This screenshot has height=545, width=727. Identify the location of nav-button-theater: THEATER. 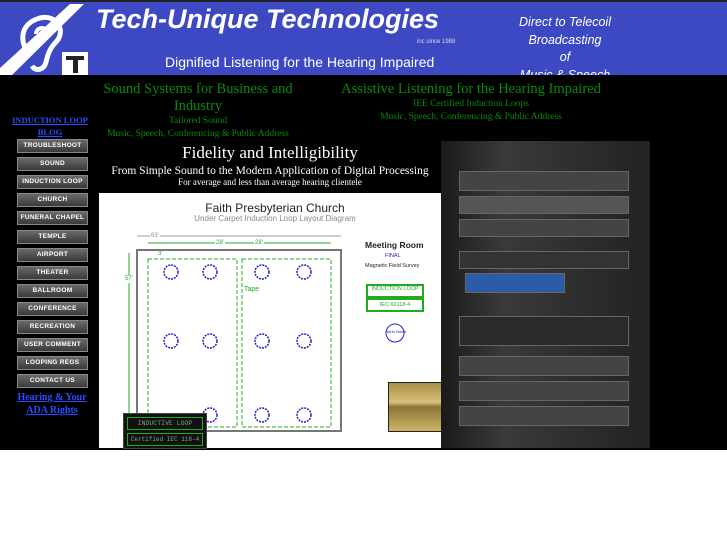
(52, 272).